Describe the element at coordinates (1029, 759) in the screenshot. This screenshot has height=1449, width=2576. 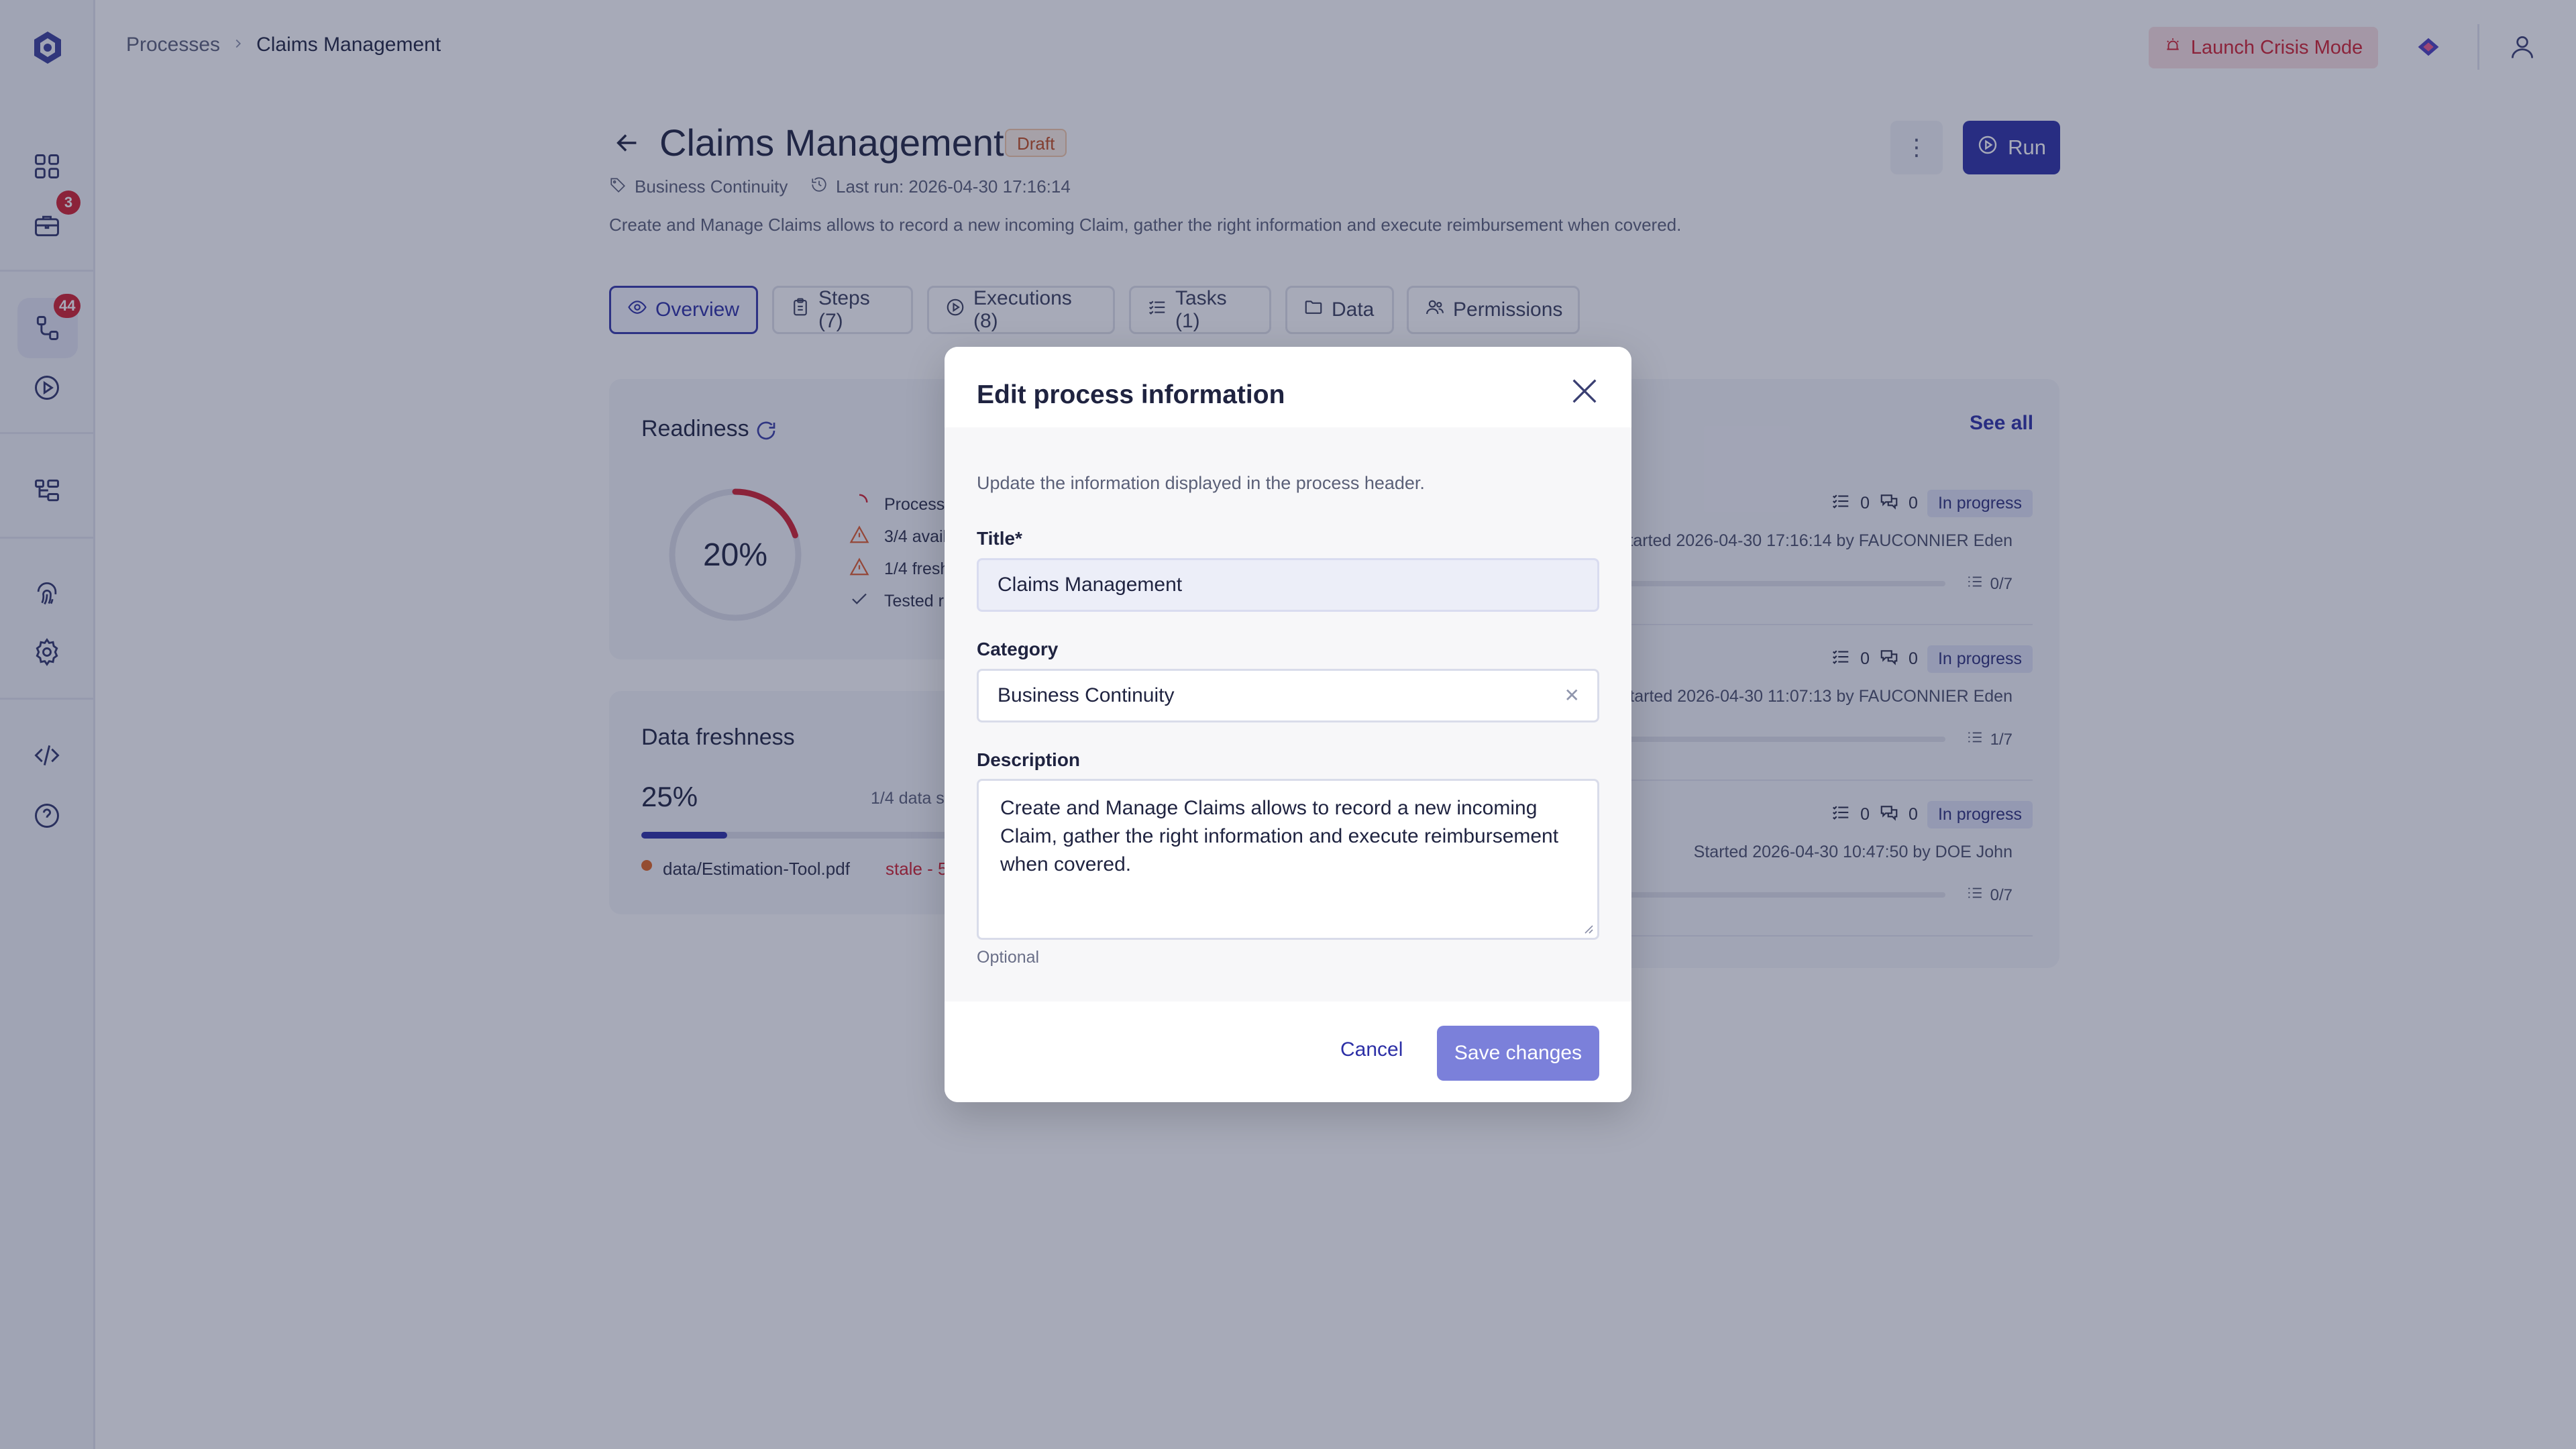
I see `description-label: Description` at that location.